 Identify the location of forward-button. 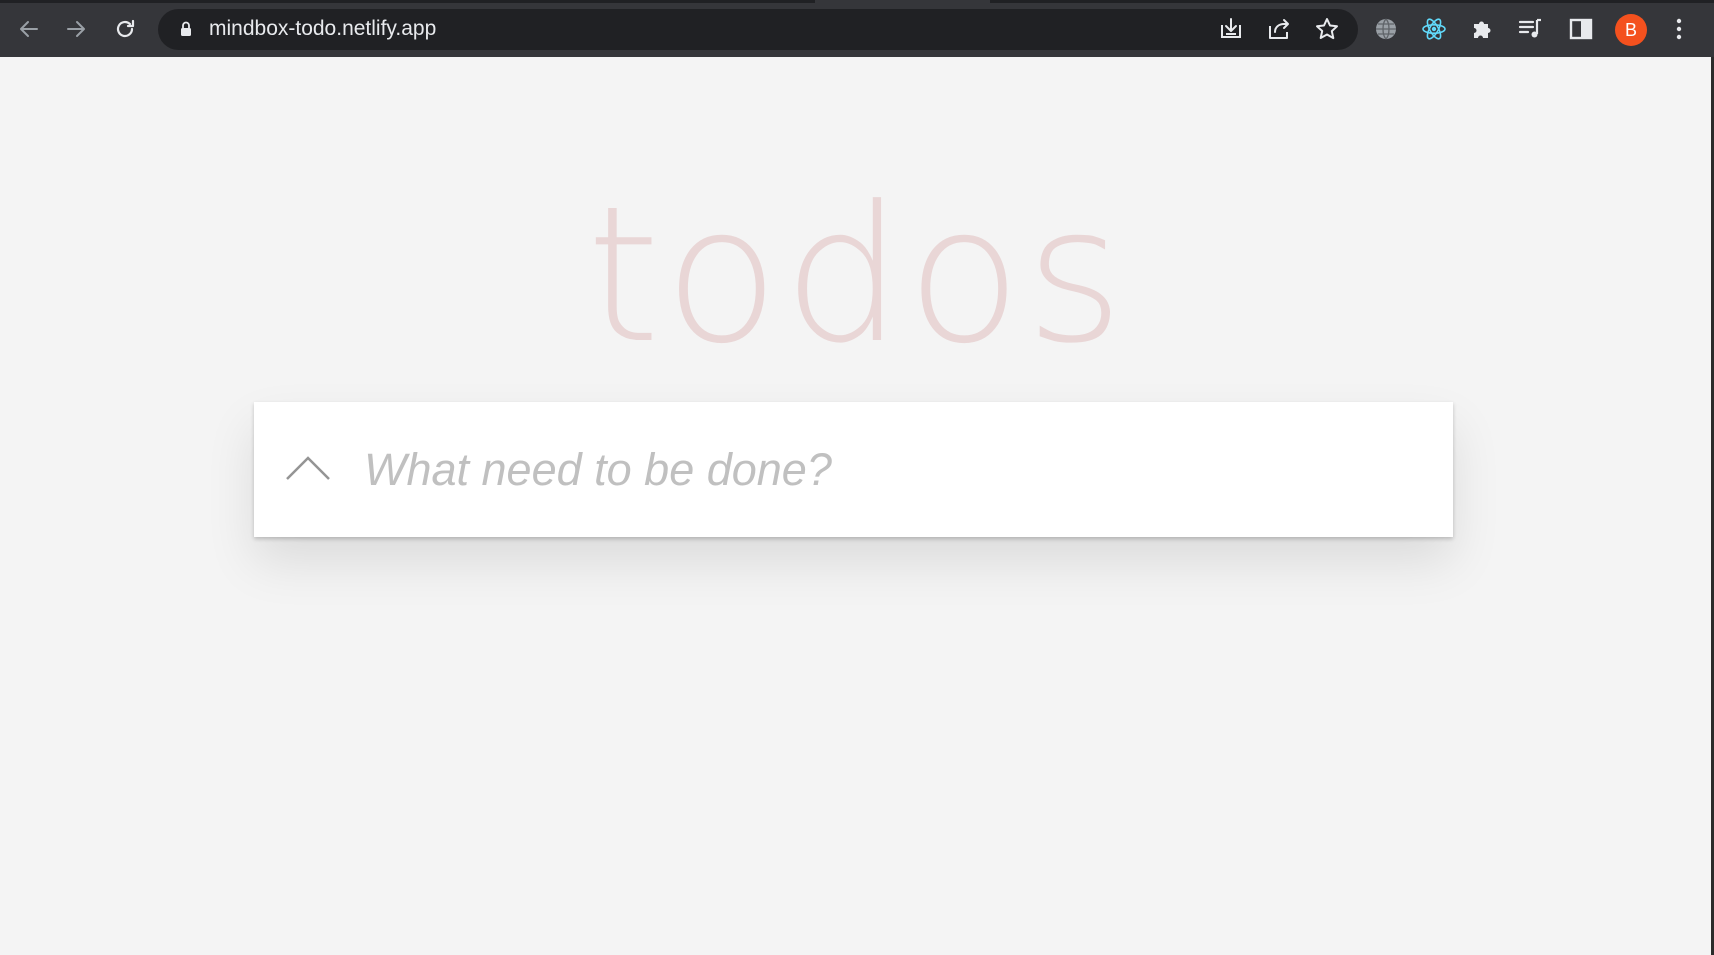
(76, 29).